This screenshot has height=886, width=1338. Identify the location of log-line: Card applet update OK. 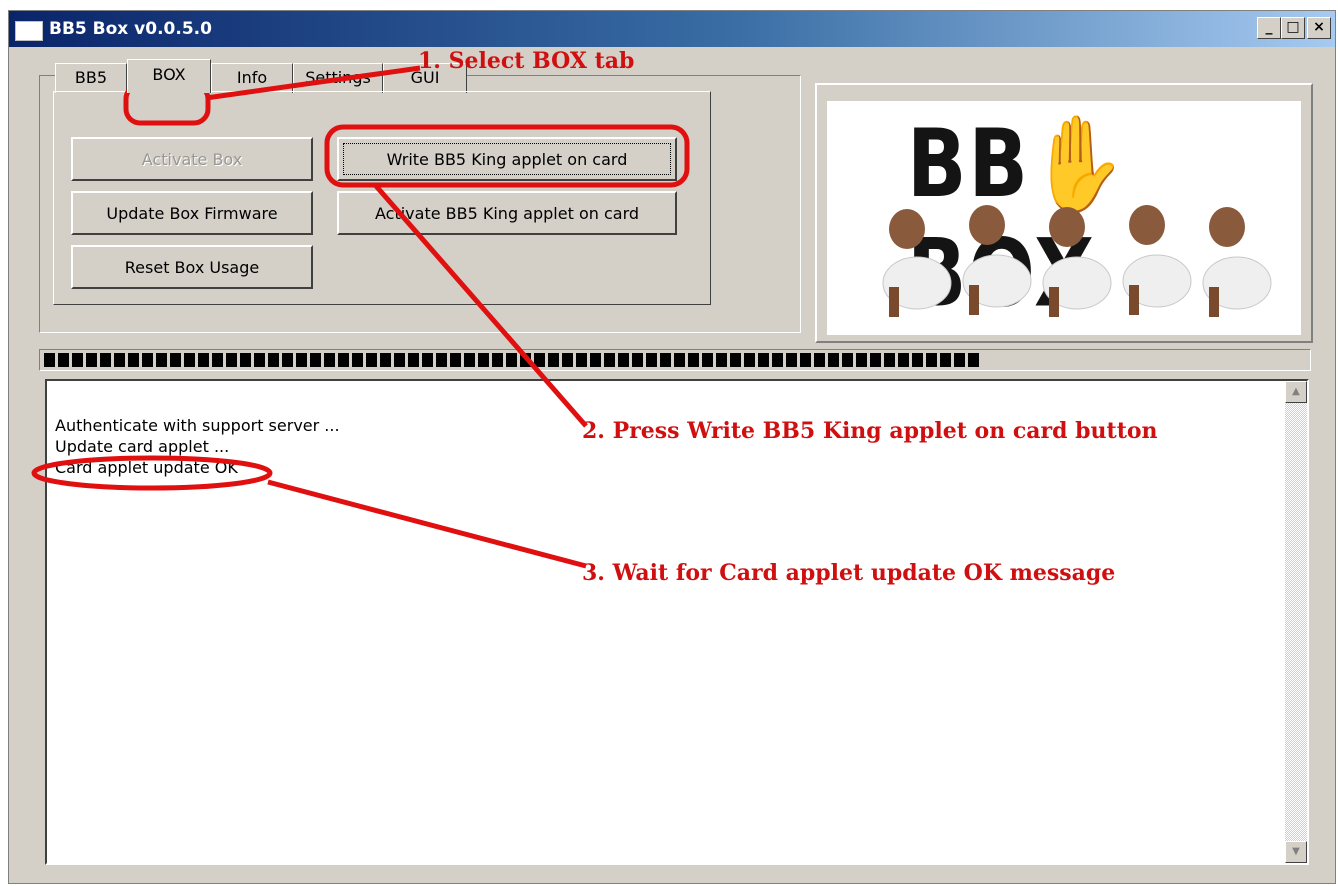
(146, 467).